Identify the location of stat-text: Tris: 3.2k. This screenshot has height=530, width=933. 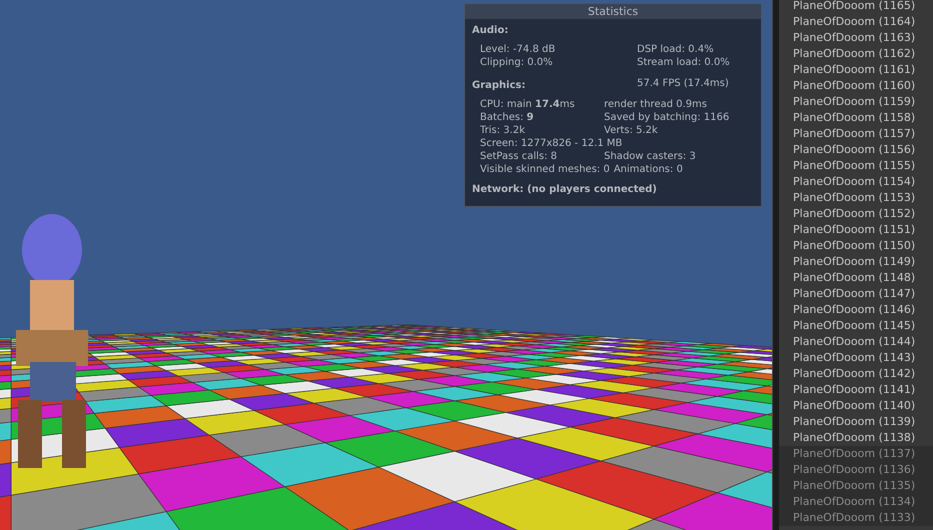
(503, 130).